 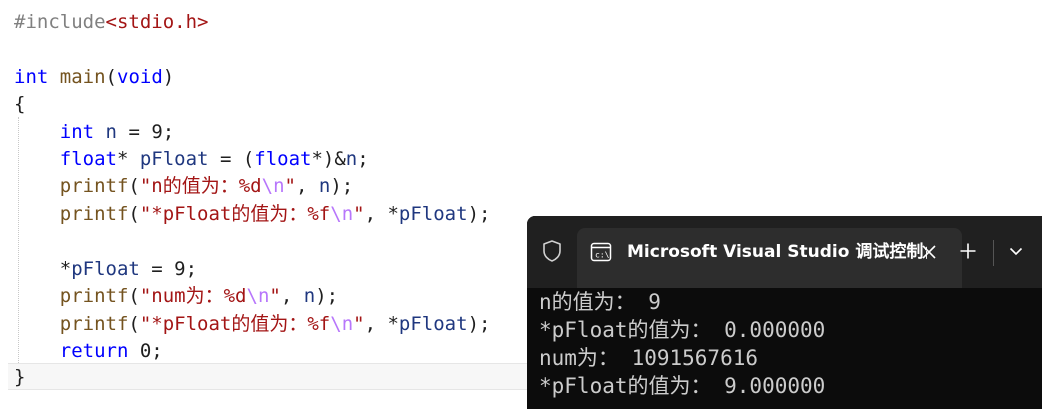 I want to click on code-line: #include<stdio.h>, so click(x=111, y=22).